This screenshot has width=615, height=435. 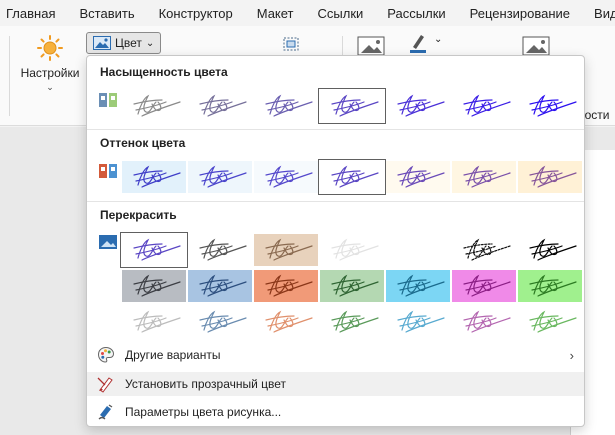 I want to click on tab-7: Вид, so click(x=598, y=13).